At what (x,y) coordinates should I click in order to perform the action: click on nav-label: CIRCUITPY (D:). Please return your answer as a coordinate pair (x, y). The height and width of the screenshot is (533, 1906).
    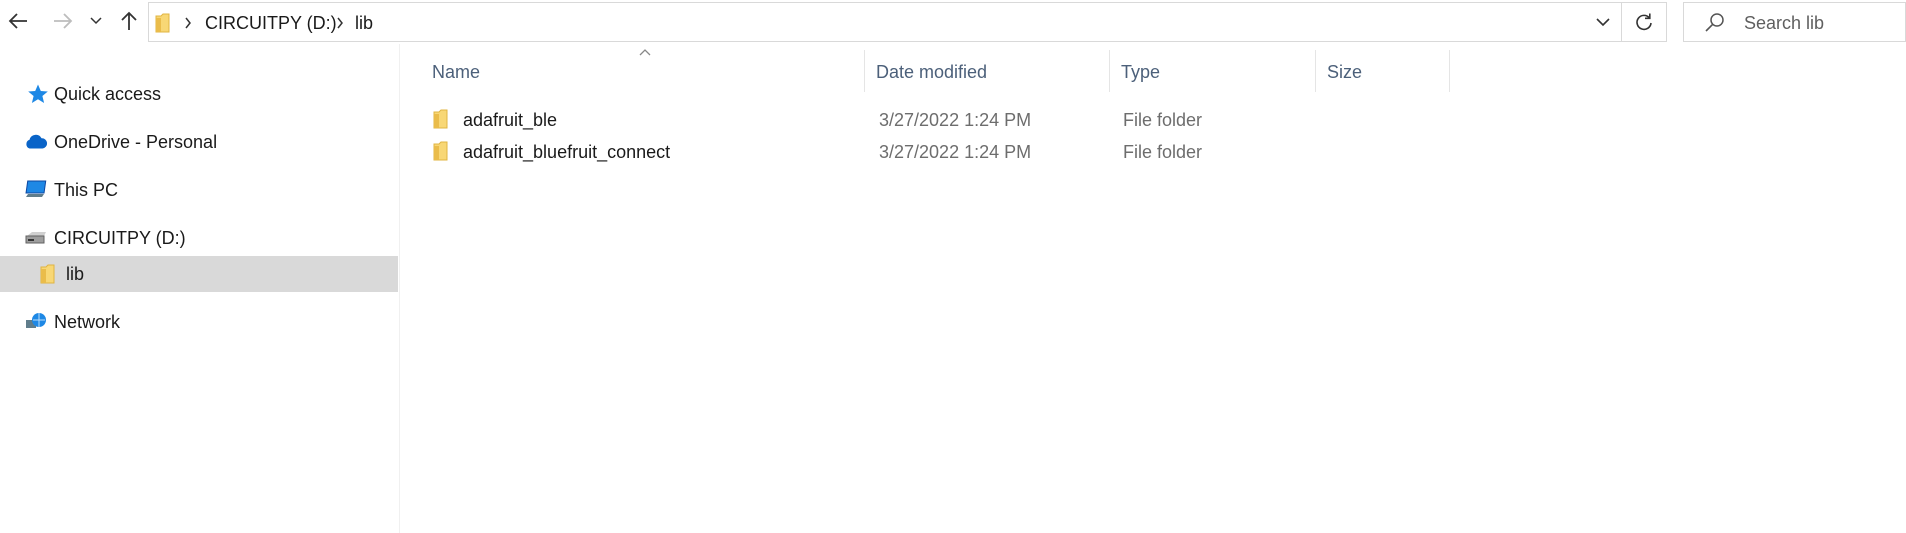
    Looking at the image, I should click on (120, 238).